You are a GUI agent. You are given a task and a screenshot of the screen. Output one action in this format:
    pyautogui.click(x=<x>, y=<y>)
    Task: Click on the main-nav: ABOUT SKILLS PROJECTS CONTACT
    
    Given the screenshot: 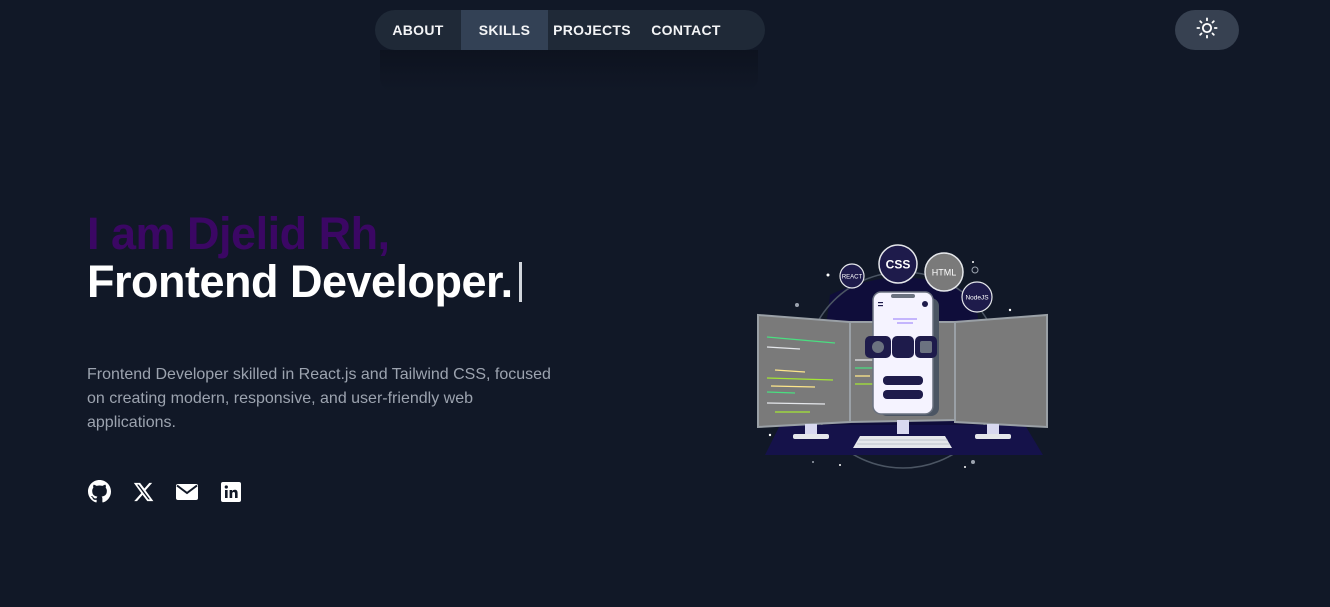 What is the action you would take?
    pyautogui.click(x=570, y=30)
    